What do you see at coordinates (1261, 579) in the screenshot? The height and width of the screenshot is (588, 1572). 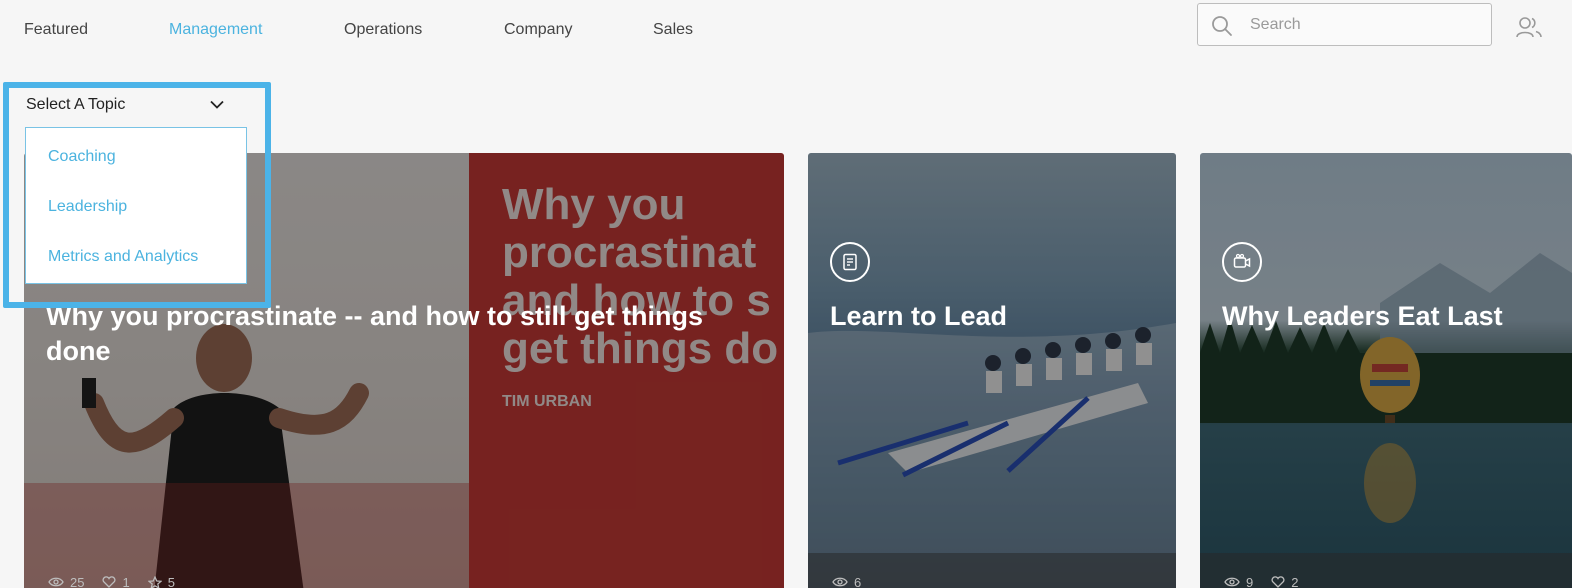 I see `card-stats: 9 2` at bounding box center [1261, 579].